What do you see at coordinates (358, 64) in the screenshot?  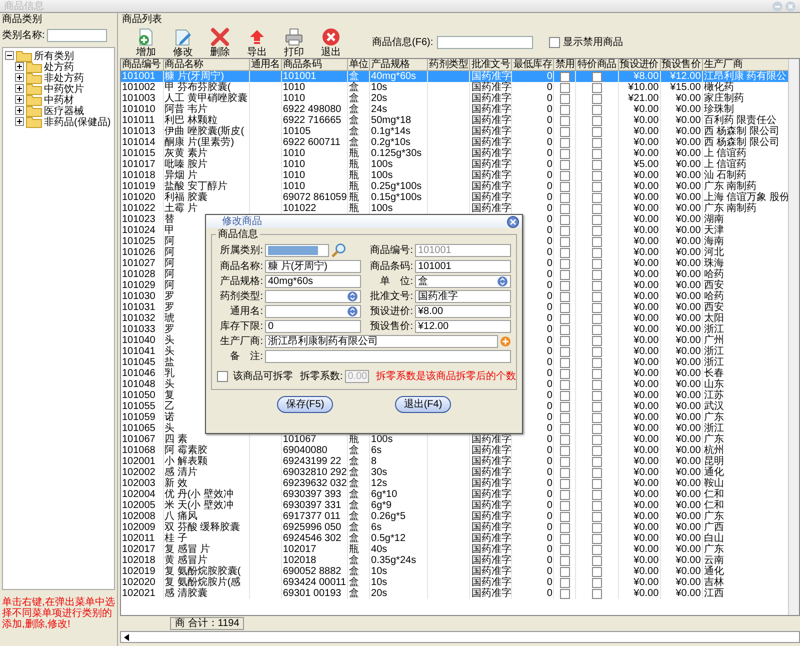 I see `column-header: 单位` at bounding box center [358, 64].